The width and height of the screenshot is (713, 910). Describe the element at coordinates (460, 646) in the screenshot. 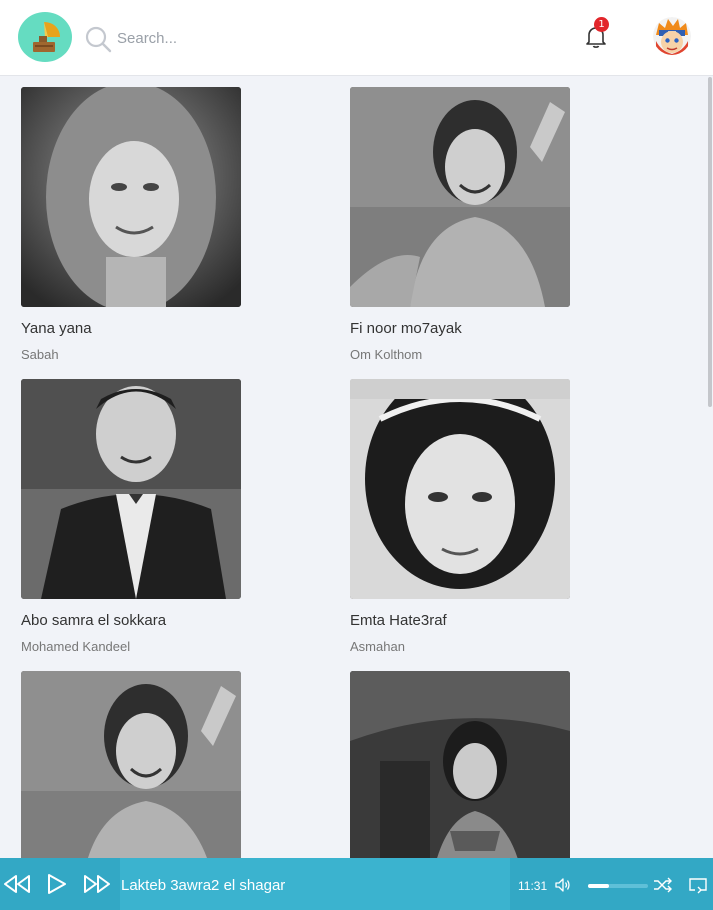

I see `song-artist: Asmahan` at that location.